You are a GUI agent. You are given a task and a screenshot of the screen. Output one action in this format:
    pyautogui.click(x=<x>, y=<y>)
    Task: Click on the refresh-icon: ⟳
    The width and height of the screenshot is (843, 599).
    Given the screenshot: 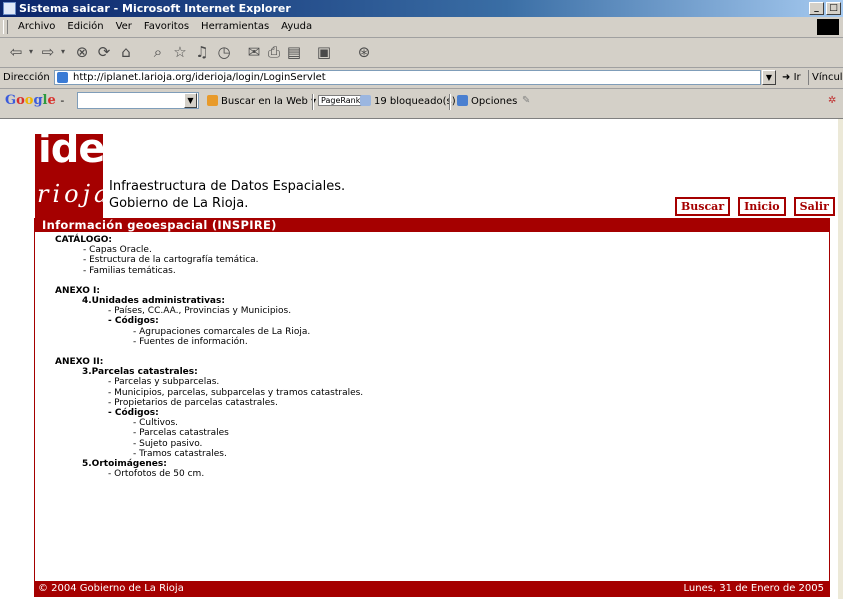 What is the action you would take?
    pyautogui.click(x=104, y=52)
    